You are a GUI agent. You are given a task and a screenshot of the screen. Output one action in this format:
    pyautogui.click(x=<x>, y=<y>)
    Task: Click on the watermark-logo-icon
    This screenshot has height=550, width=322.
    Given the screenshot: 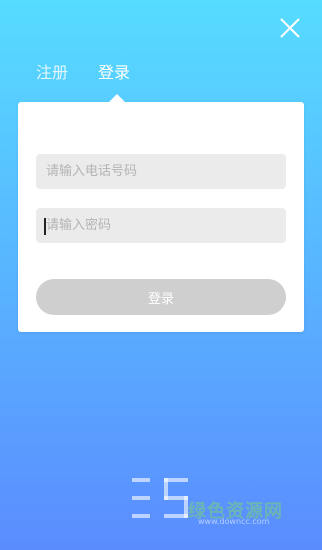 What is the action you would take?
    pyautogui.click(x=160, y=498)
    